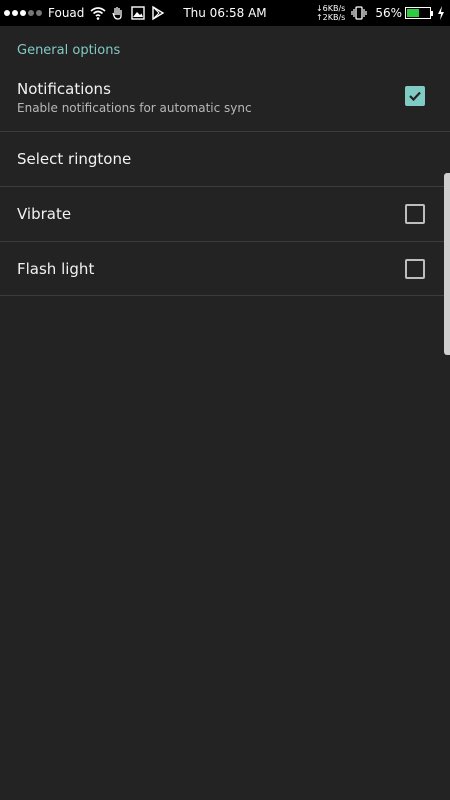 The image size is (450, 800). Describe the element at coordinates (413, 13) in the screenshot. I see `battery-level` at that location.